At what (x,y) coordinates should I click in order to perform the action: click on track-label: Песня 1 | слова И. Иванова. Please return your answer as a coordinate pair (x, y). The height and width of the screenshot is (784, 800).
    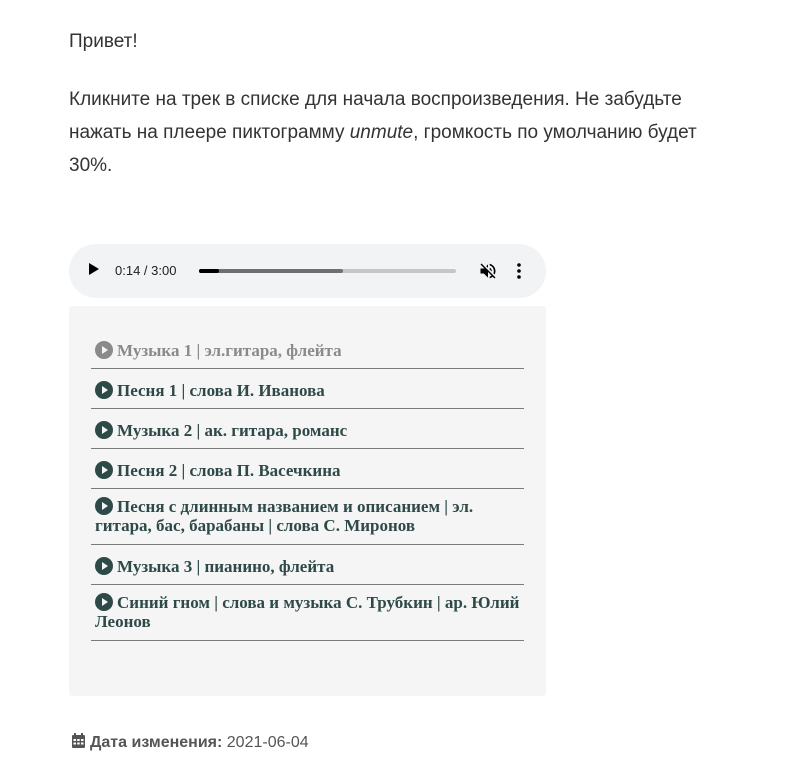
    Looking at the image, I should click on (221, 390).